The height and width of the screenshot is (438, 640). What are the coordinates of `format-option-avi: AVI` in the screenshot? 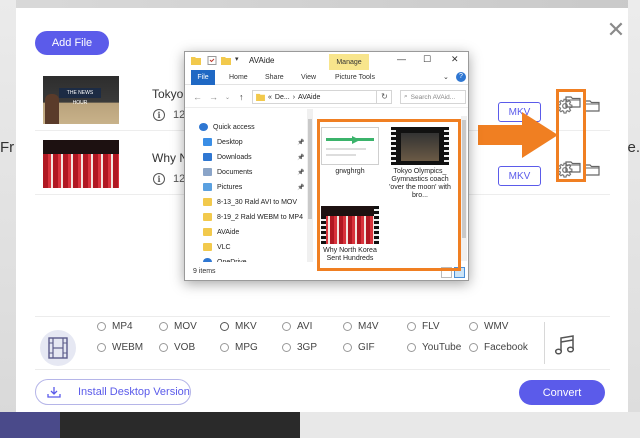 It's located at (297, 326).